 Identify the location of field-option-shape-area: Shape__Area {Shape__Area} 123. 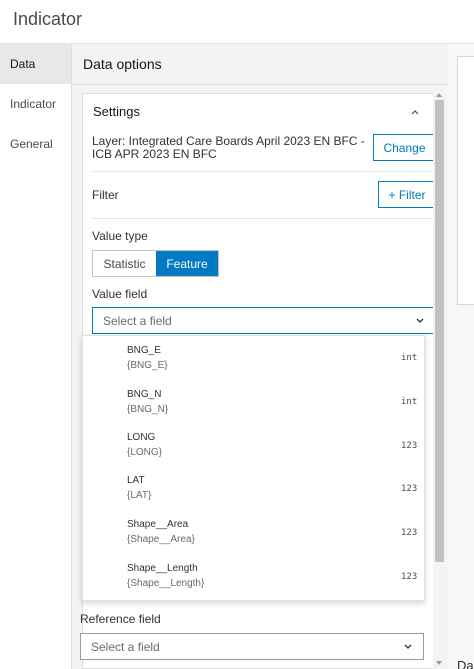
(253, 533).